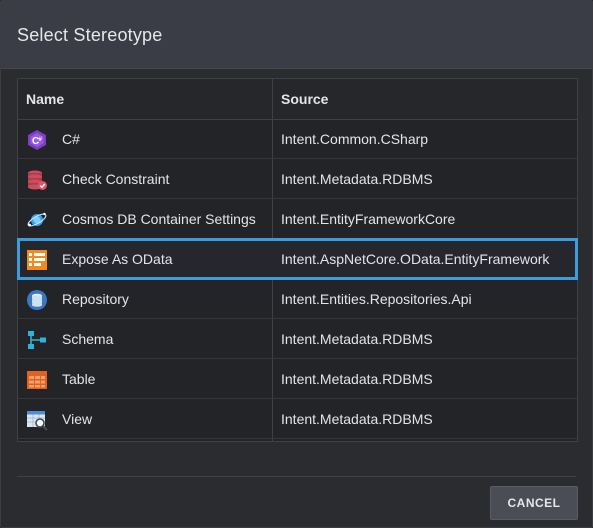 Image resolution: width=593 pixels, height=528 pixels. I want to click on table-row: C # C# Intent.Common.CSharp, so click(297, 139).